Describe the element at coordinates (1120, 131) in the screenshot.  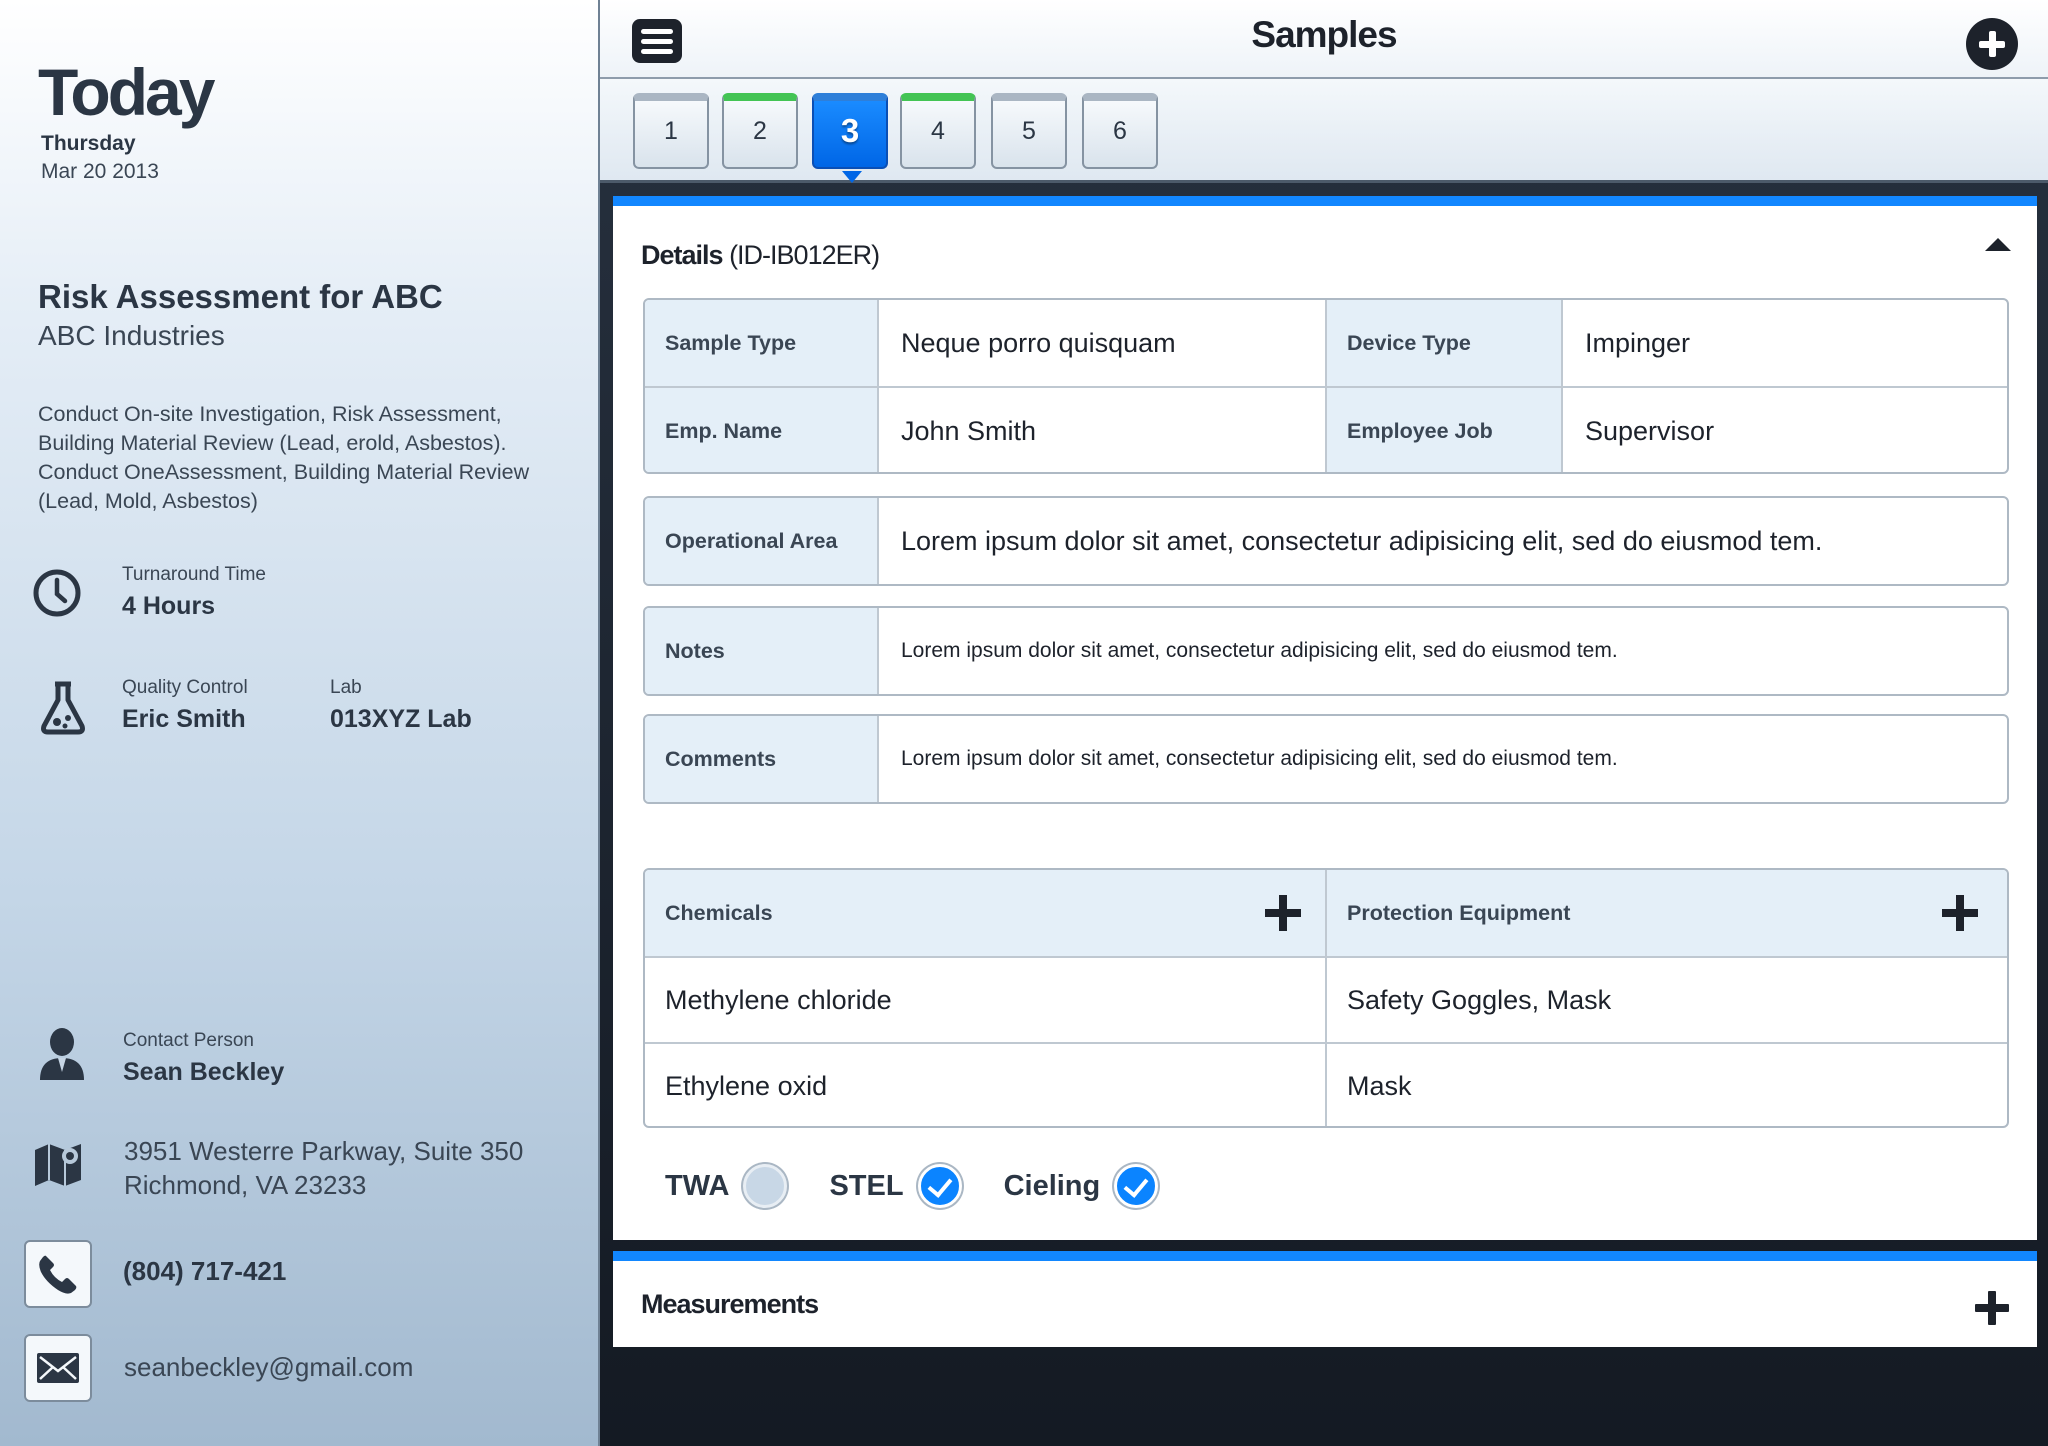
I see `tab-sample-6: 6` at that location.